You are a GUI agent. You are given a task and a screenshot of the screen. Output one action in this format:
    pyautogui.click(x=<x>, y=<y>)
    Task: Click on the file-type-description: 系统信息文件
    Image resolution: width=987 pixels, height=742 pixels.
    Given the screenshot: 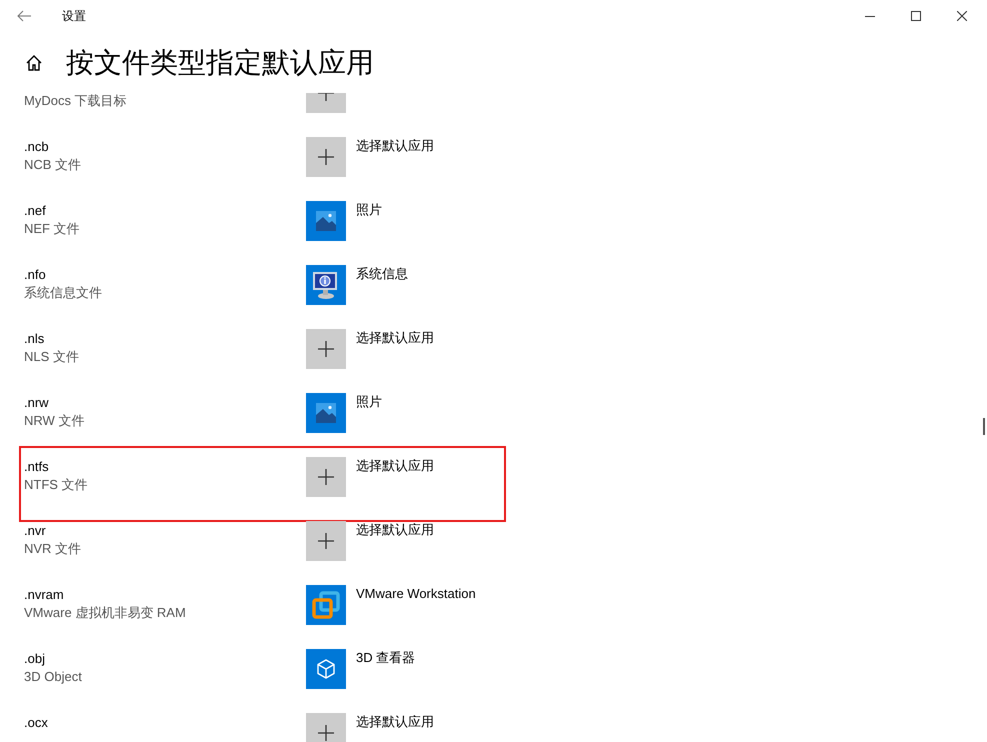 What is the action you would take?
    pyautogui.click(x=63, y=293)
    